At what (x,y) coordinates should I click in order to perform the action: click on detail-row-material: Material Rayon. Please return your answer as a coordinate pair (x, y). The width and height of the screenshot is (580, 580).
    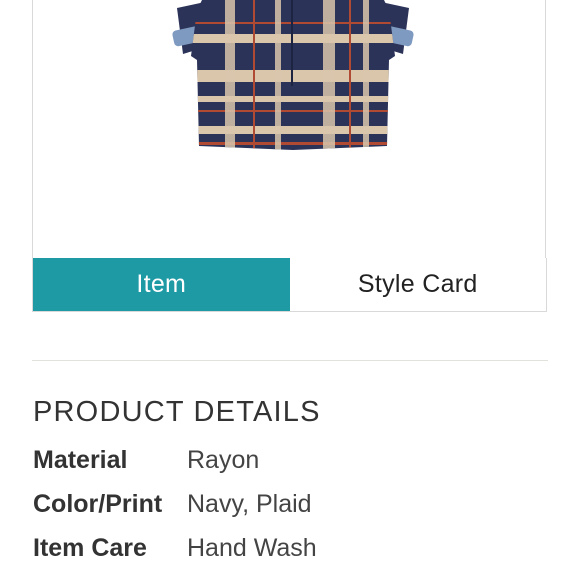
    Looking at the image, I should click on (146, 460).